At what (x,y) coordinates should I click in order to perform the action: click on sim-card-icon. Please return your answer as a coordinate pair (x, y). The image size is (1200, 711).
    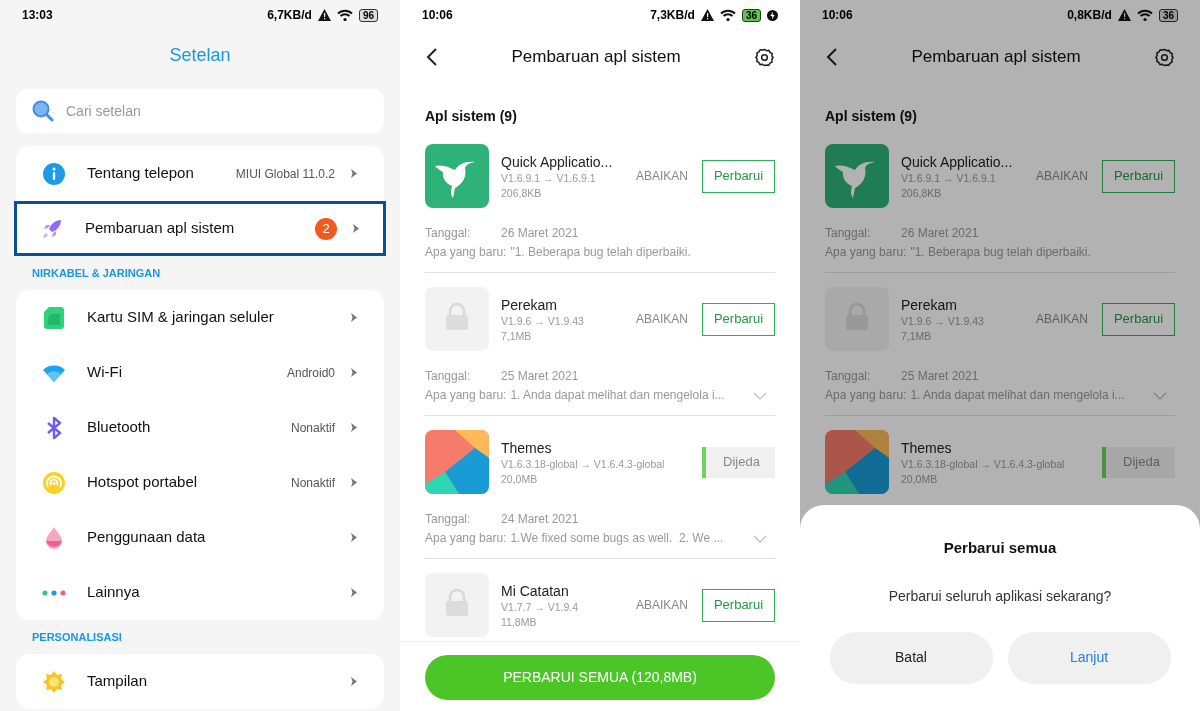
    Looking at the image, I should click on (54, 317).